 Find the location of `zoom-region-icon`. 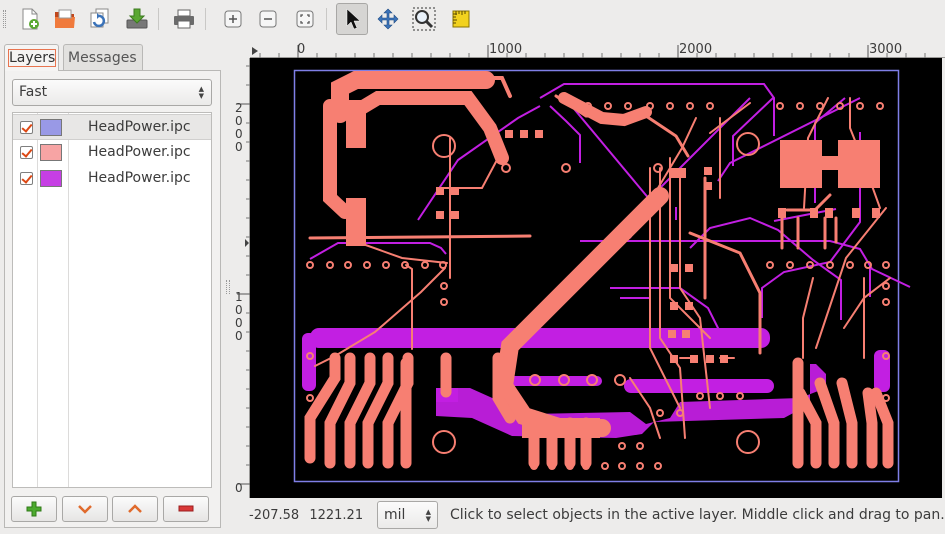

zoom-region-icon is located at coordinates (424, 19).